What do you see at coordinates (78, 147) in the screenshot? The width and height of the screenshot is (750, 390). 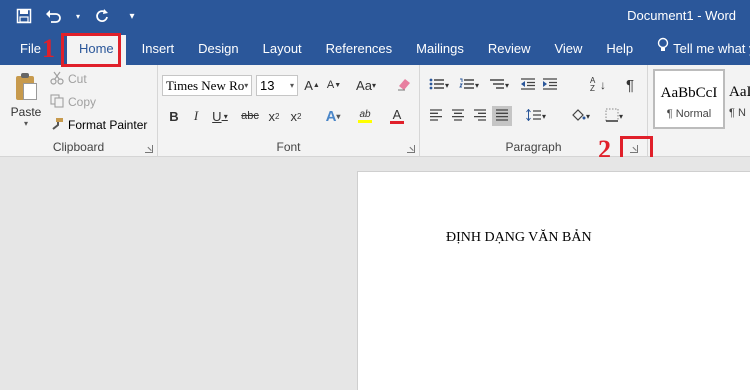 I see `clipboard-group-label: Clipboard` at bounding box center [78, 147].